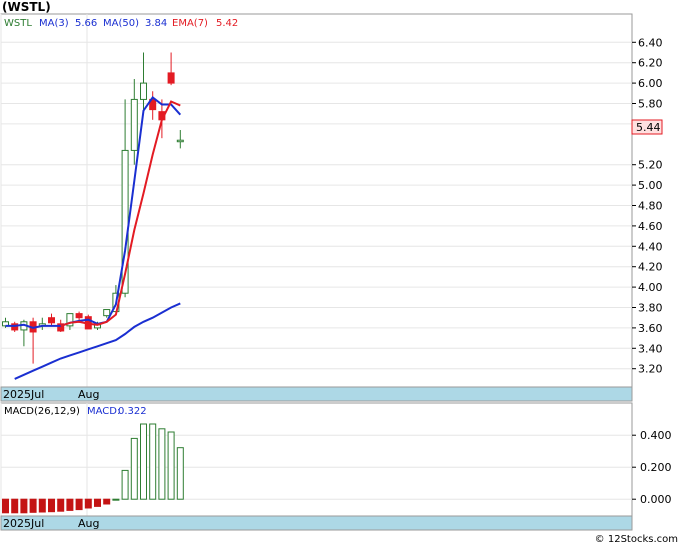 This screenshot has width=680, height=550. I want to click on macd-tick-label: 0.200, so click(656, 467).